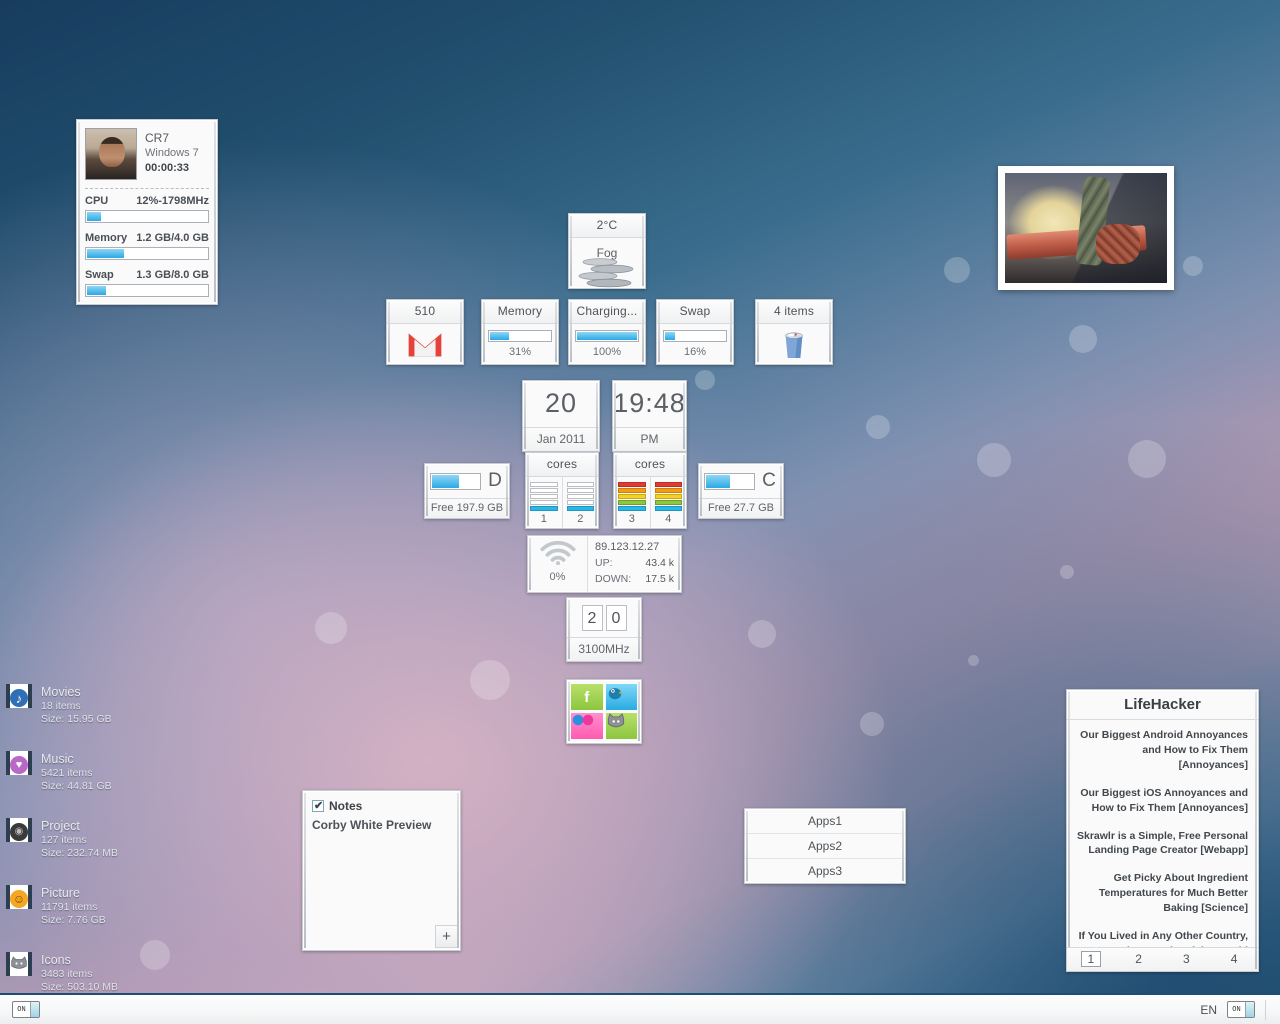 This screenshot has width=1280, height=1024. What do you see at coordinates (607, 226) in the screenshot?
I see `weather-temperature: 2°C` at bounding box center [607, 226].